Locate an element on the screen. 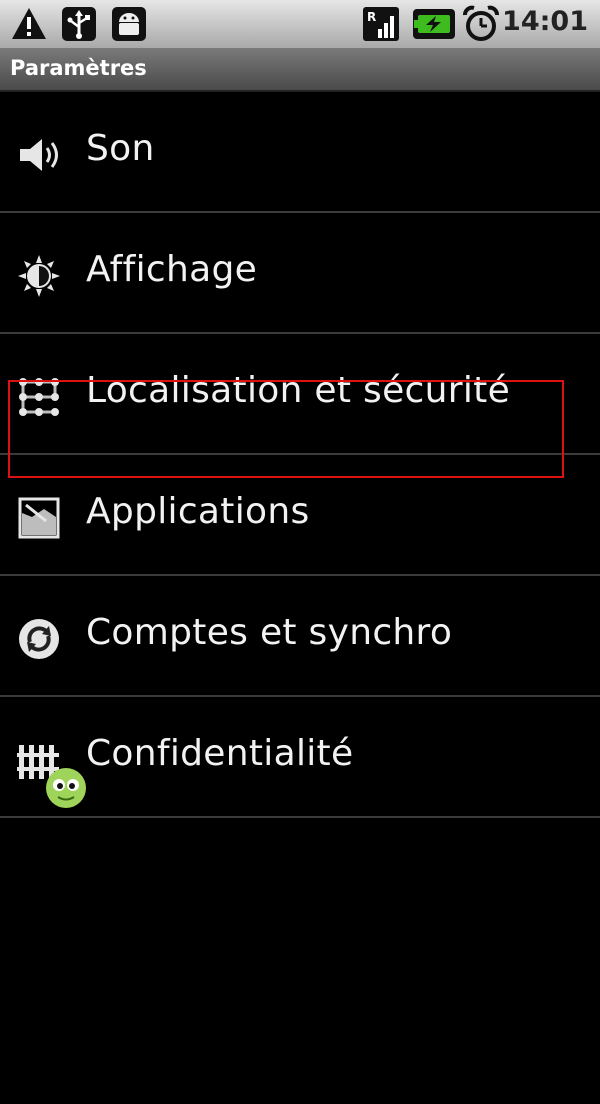 This screenshot has width=600, height=1104. applications-icon is located at coordinates (39, 518).